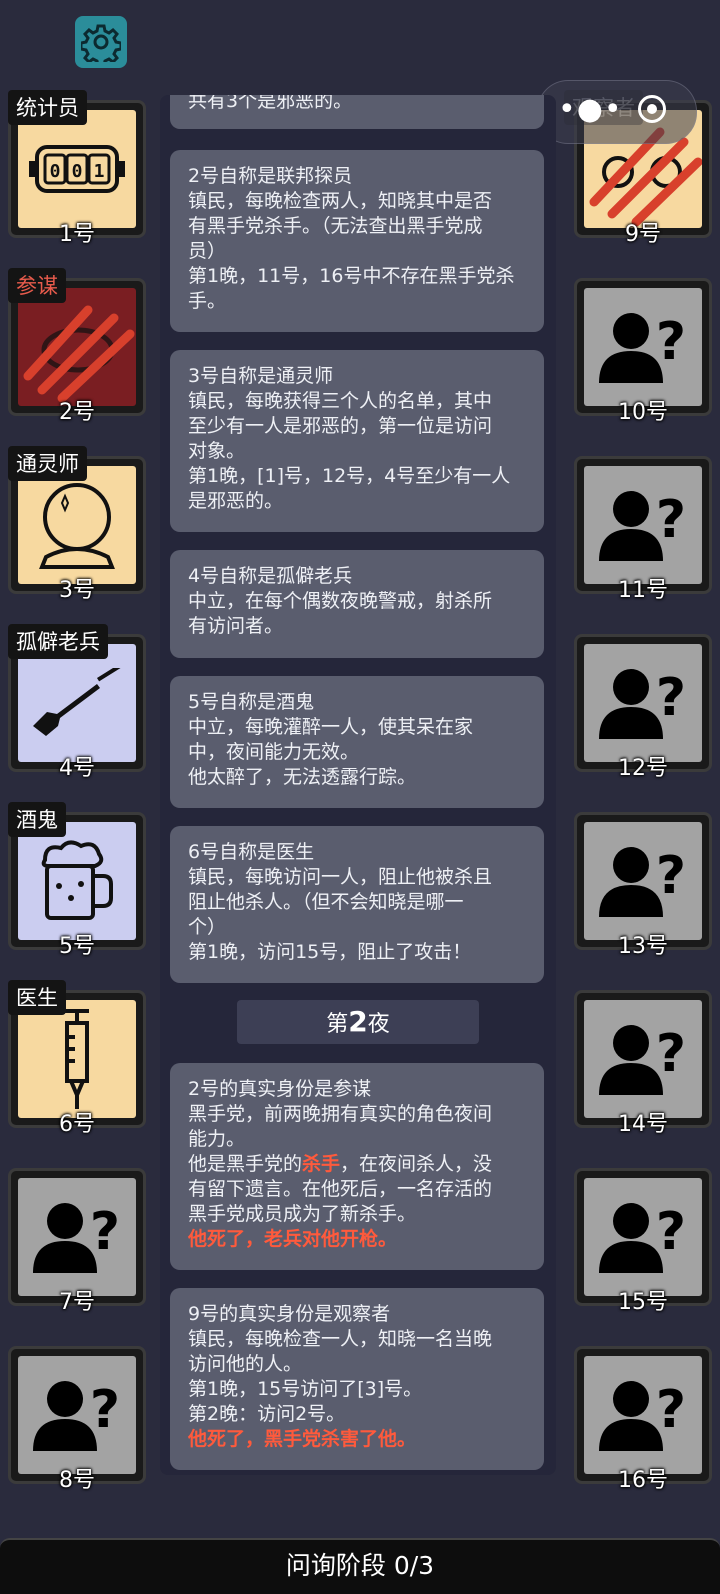  I want to click on player-number: 2号, so click(77, 412).